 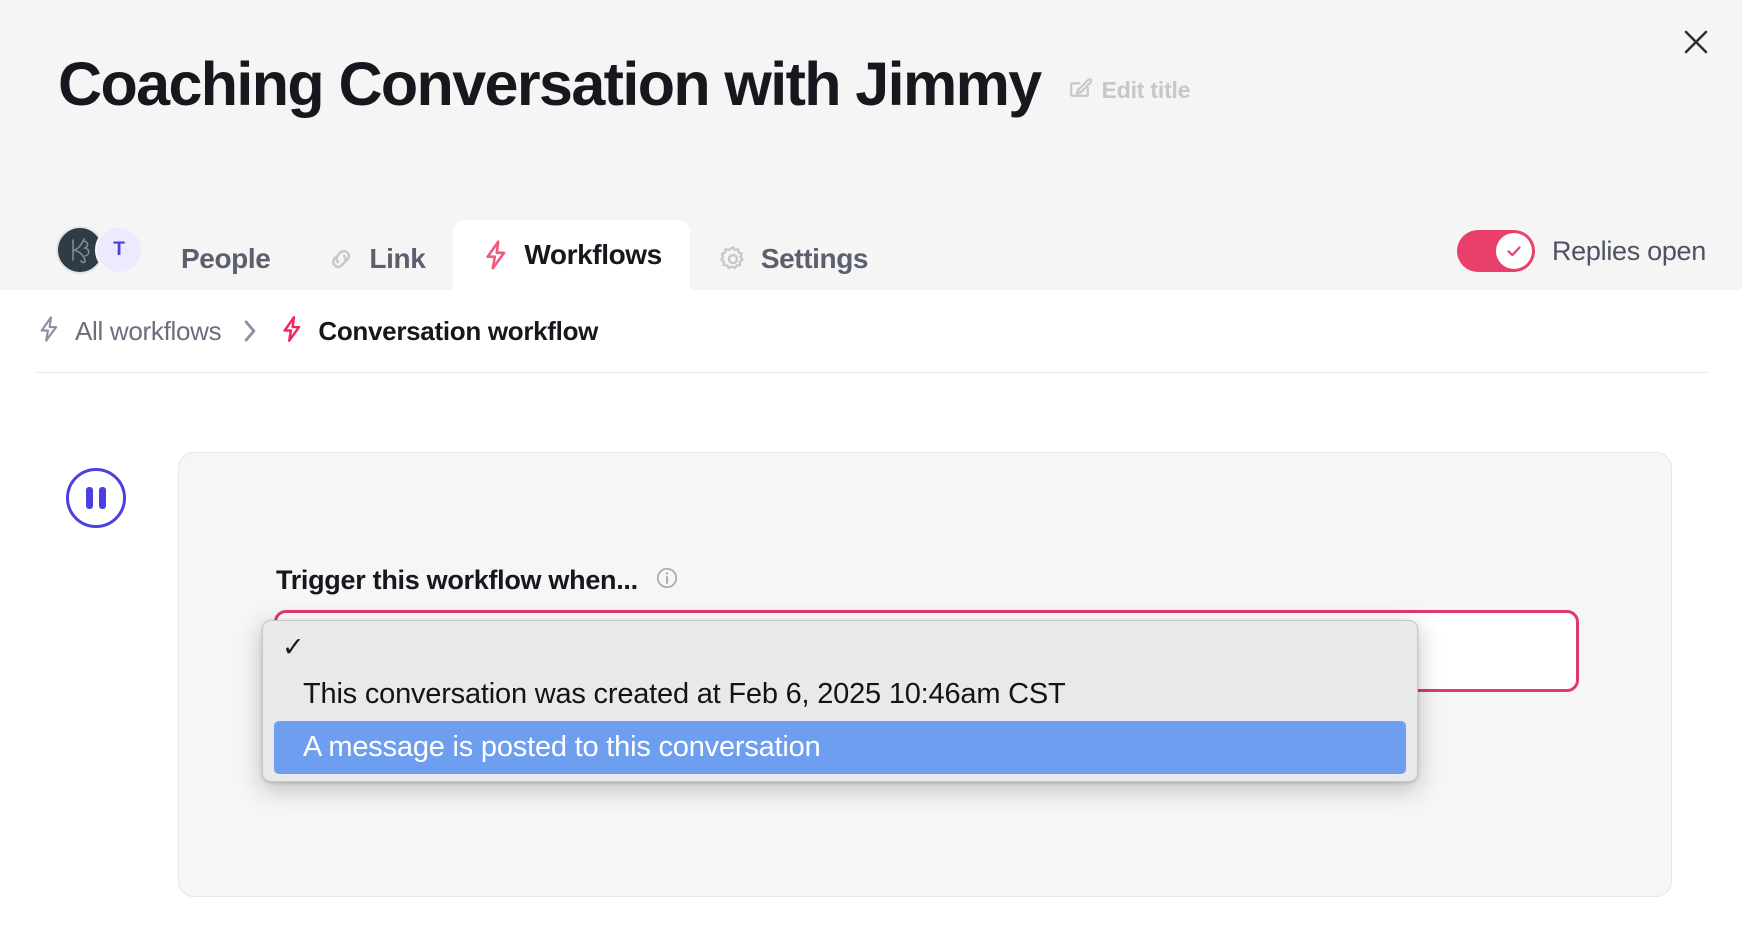 What do you see at coordinates (1513, 251) in the screenshot?
I see `toggle-knob` at bounding box center [1513, 251].